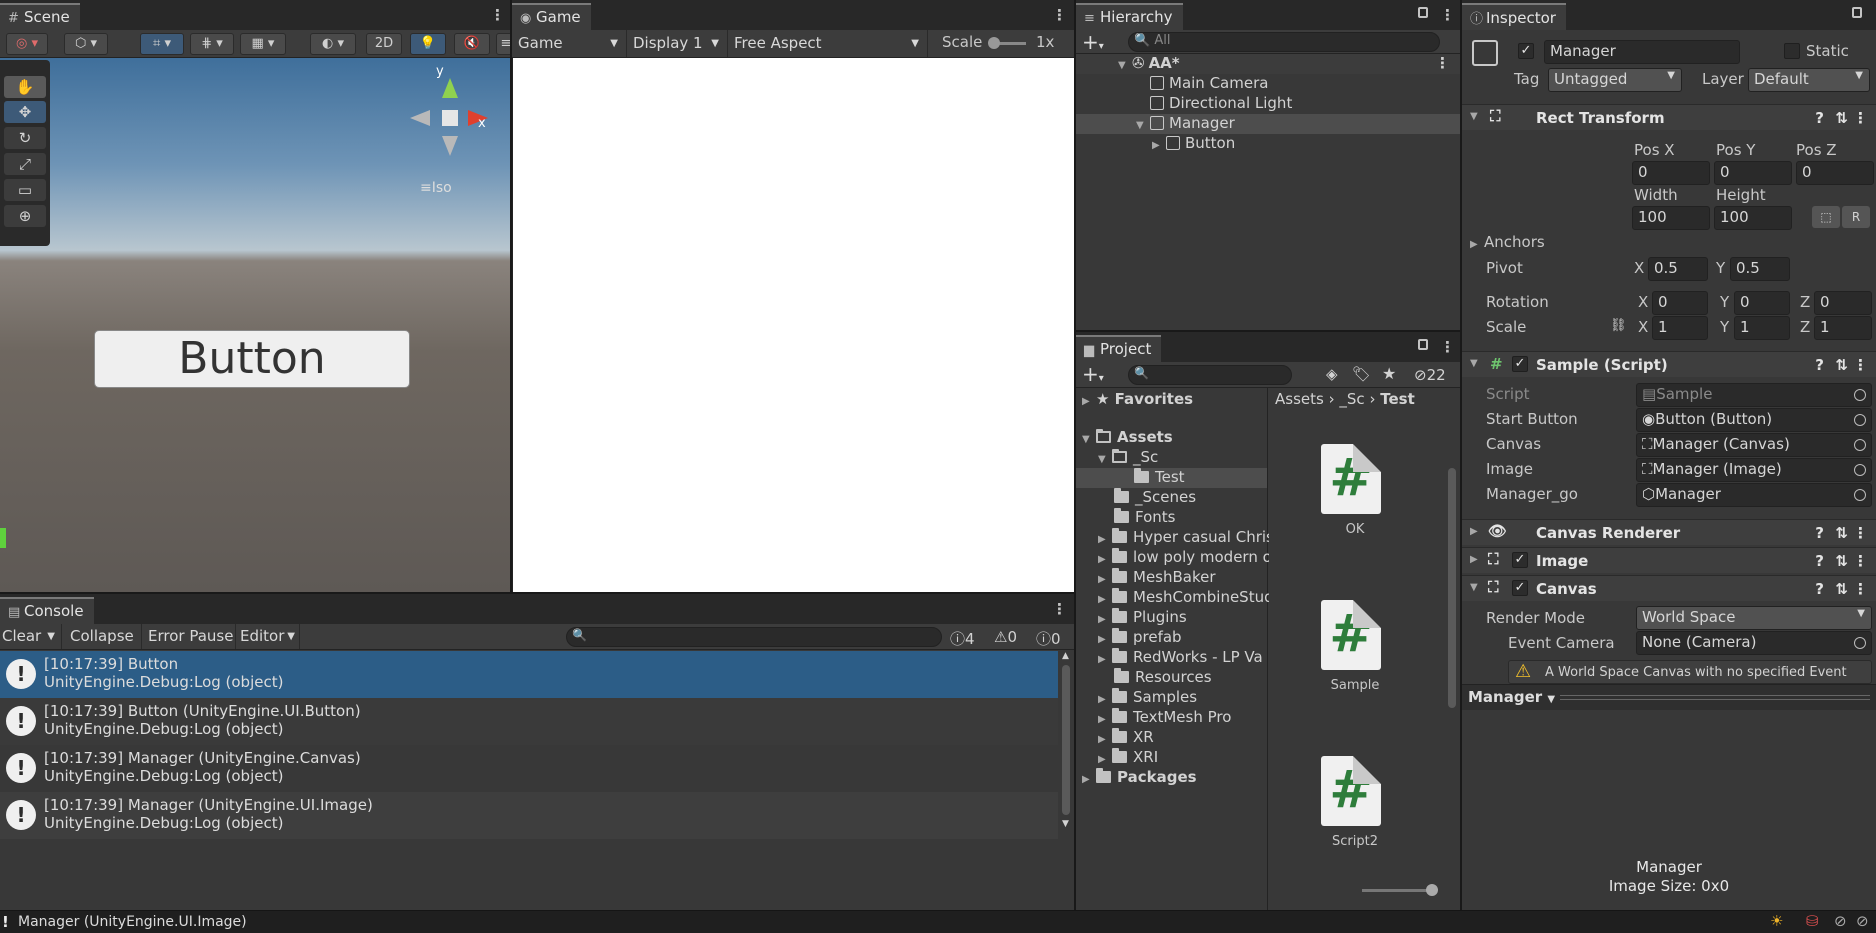  Describe the element at coordinates (569, 43) in the screenshot. I see `game-mode-dropdown: Game ▼` at that location.